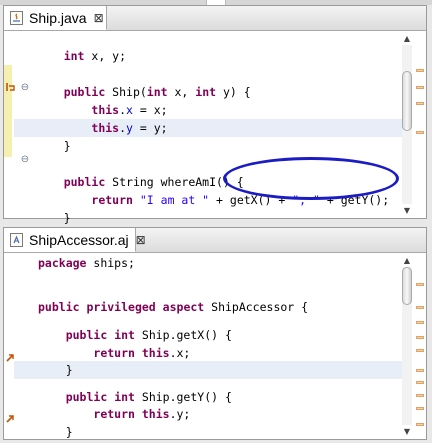 This screenshot has width=432, height=443. What do you see at coordinates (354, 200) in the screenshot?
I see `code-token: + getY();` at bounding box center [354, 200].